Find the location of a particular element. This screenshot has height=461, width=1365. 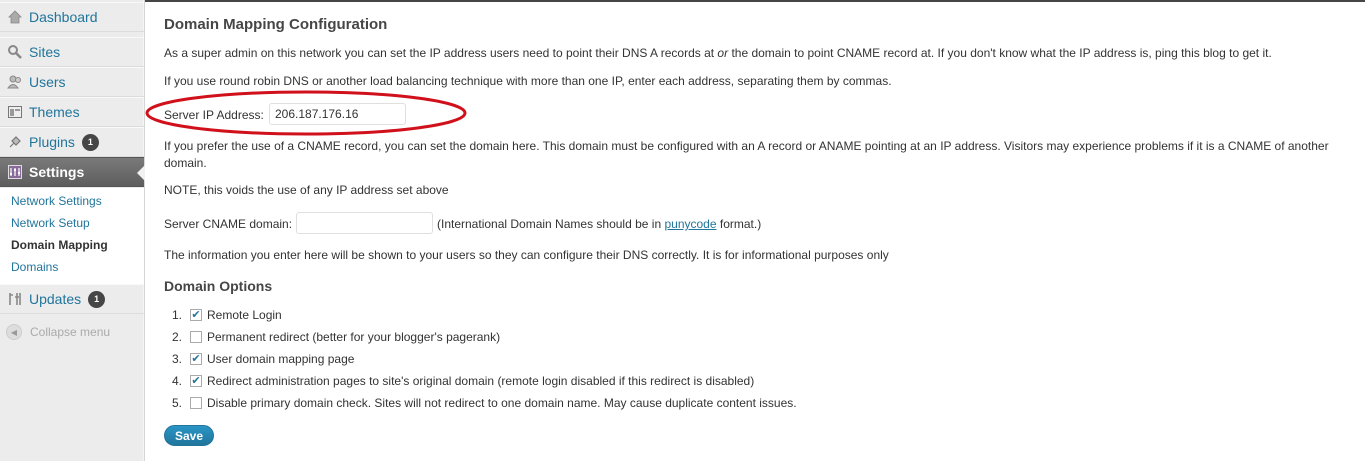

sidebar-item-updates: Updates 1 is located at coordinates (72, 299).